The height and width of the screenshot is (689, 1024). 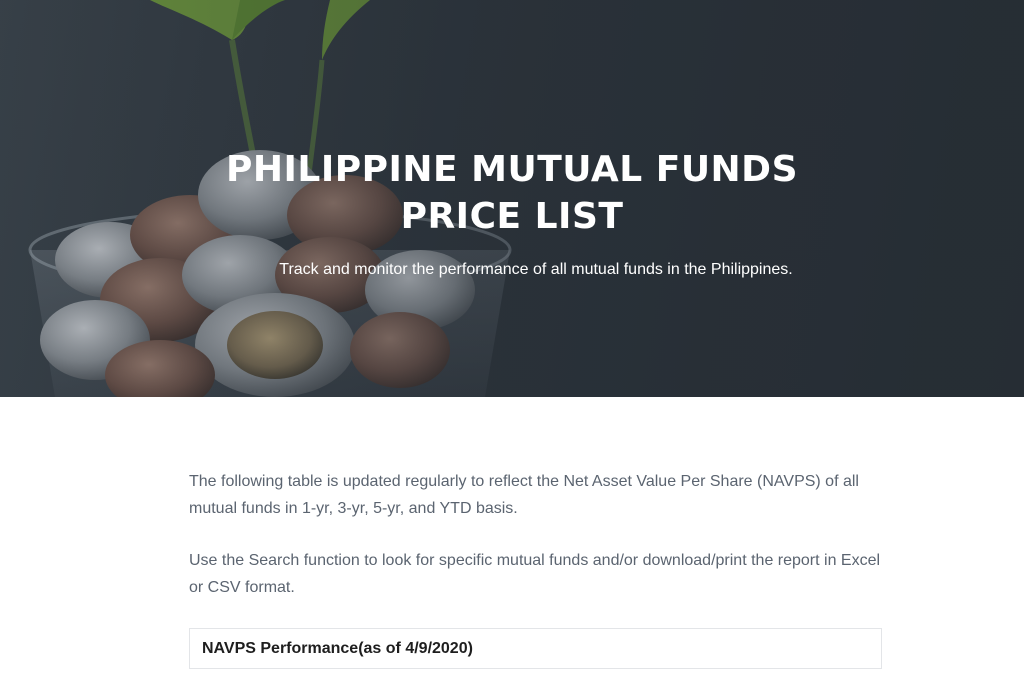 What do you see at coordinates (535, 648) in the screenshot?
I see `navps-table-container: NAVPS Performance(as of 4/9/2020)` at bounding box center [535, 648].